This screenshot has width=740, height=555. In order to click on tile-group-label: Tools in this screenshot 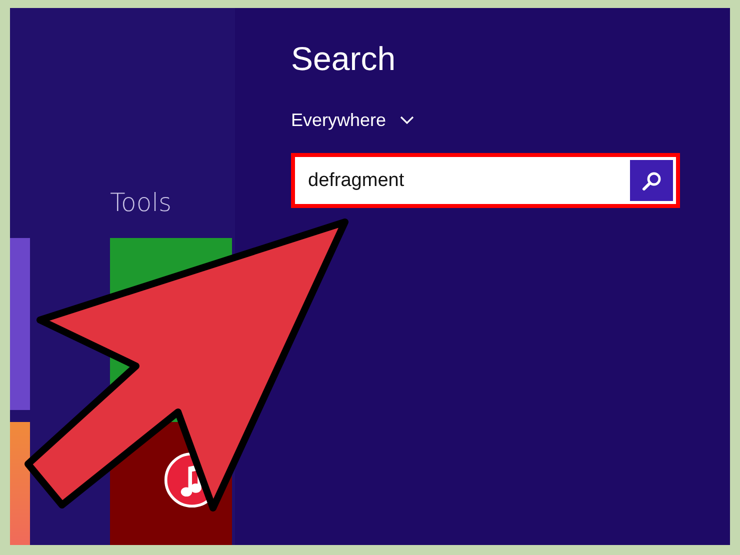, I will do `click(141, 203)`.